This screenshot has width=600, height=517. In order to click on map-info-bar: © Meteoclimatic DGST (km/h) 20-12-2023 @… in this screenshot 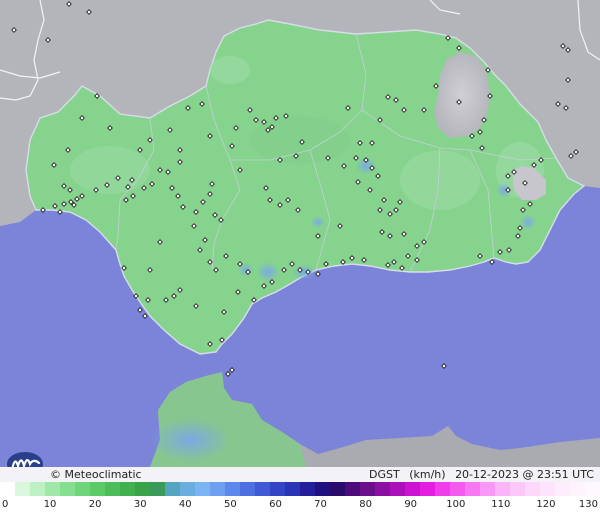, I will do `click(300, 474)`.